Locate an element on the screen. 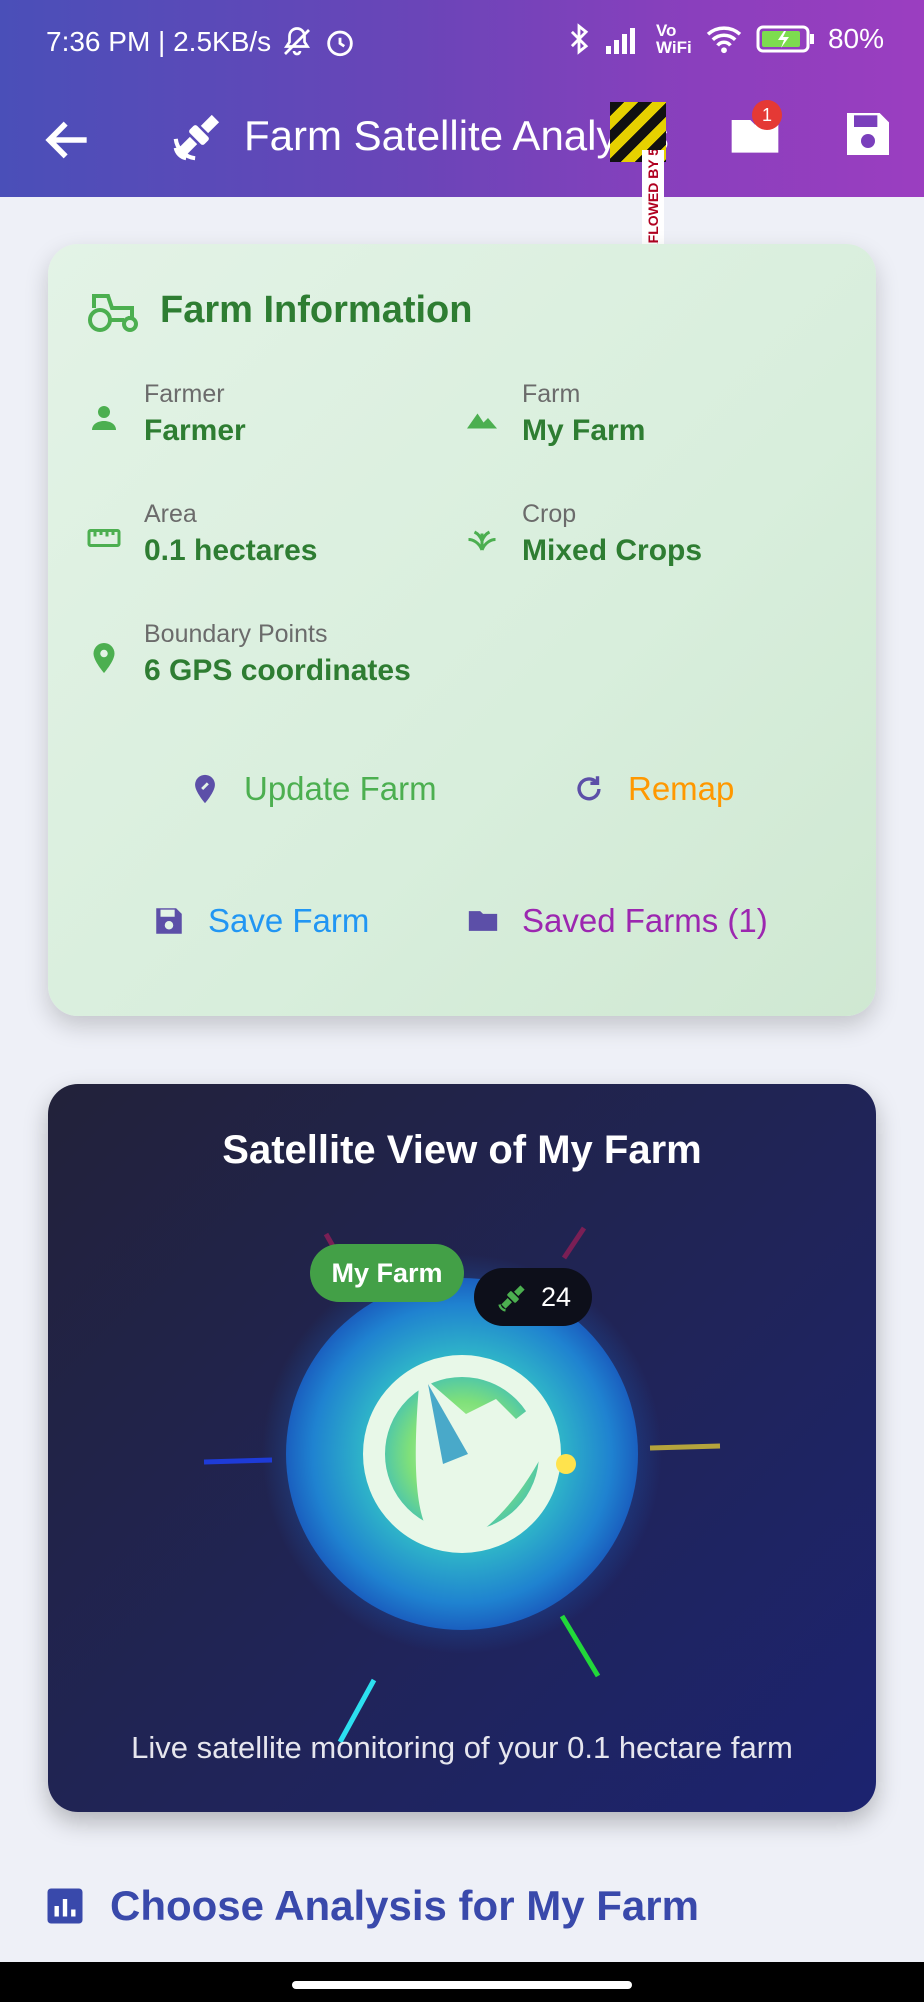 This screenshot has height=2002, width=924. field-farm: Farm My Farm is located at coordinates (554, 415).